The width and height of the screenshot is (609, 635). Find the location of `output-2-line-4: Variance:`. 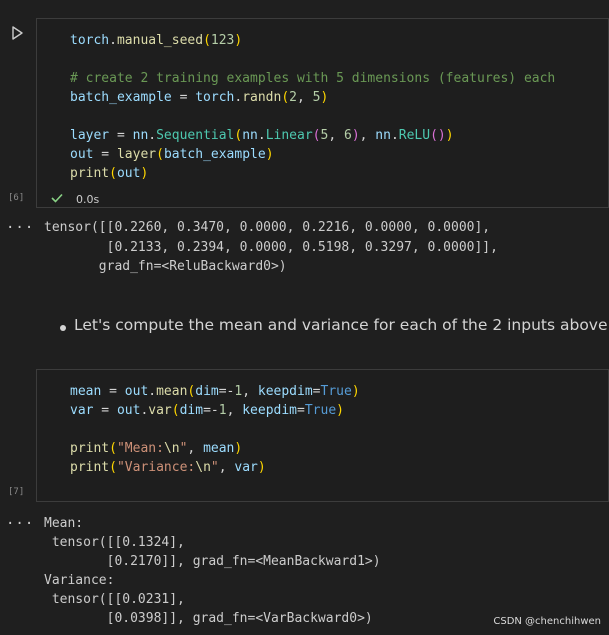

output-2-line-4: Variance: is located at coordinates (79, 580).